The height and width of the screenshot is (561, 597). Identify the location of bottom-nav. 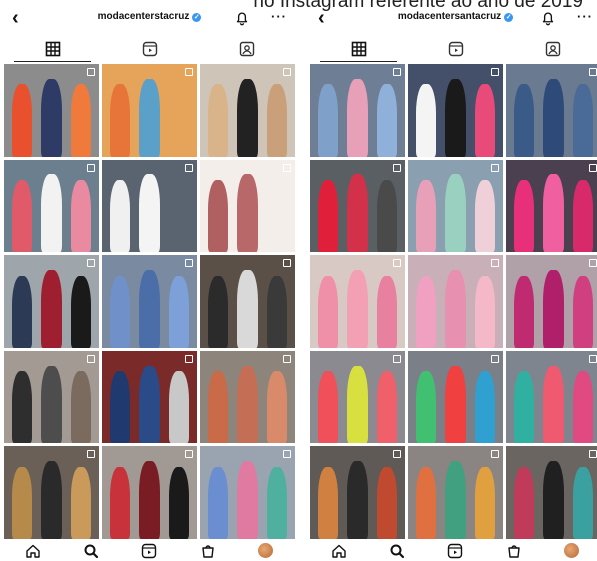
(453, 550).